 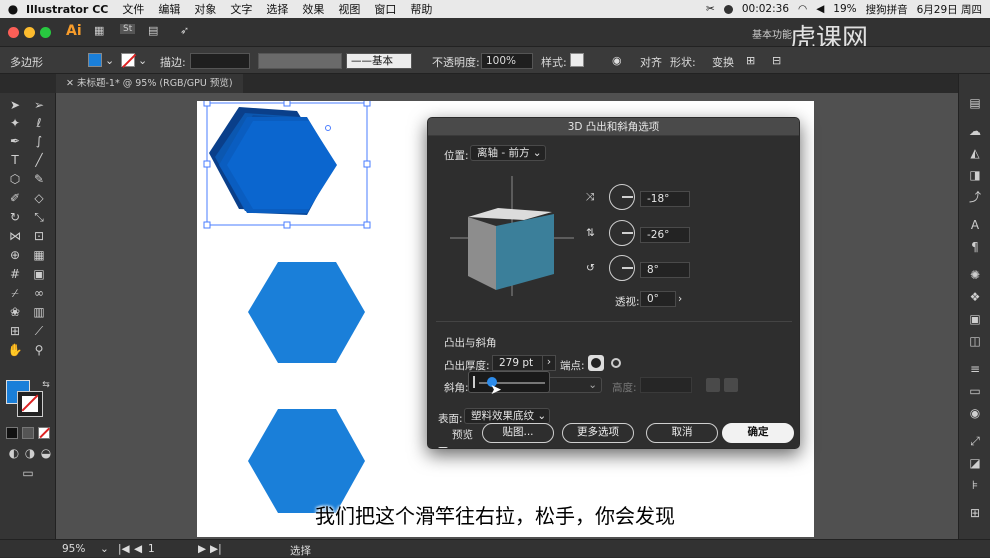 What do you see at coordinates (39, 198) in the screenshot?
I see `eraser-icon: ◇` at bounding box center [39, 198].